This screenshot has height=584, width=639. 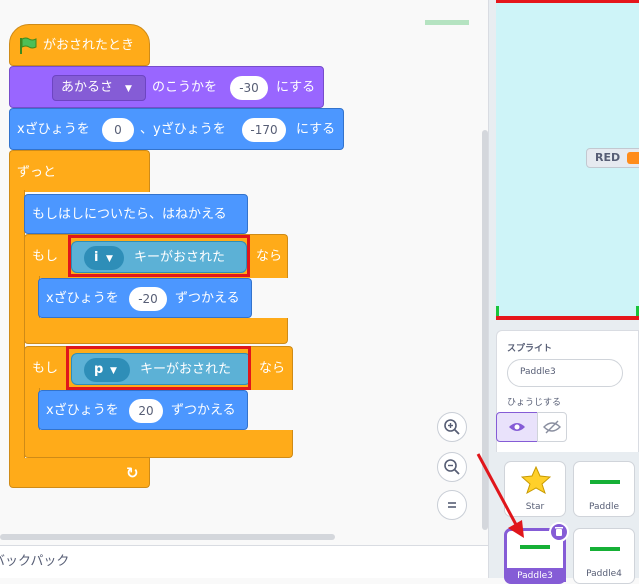 I want to click on drag-indicator, so click(x=447, y=22).